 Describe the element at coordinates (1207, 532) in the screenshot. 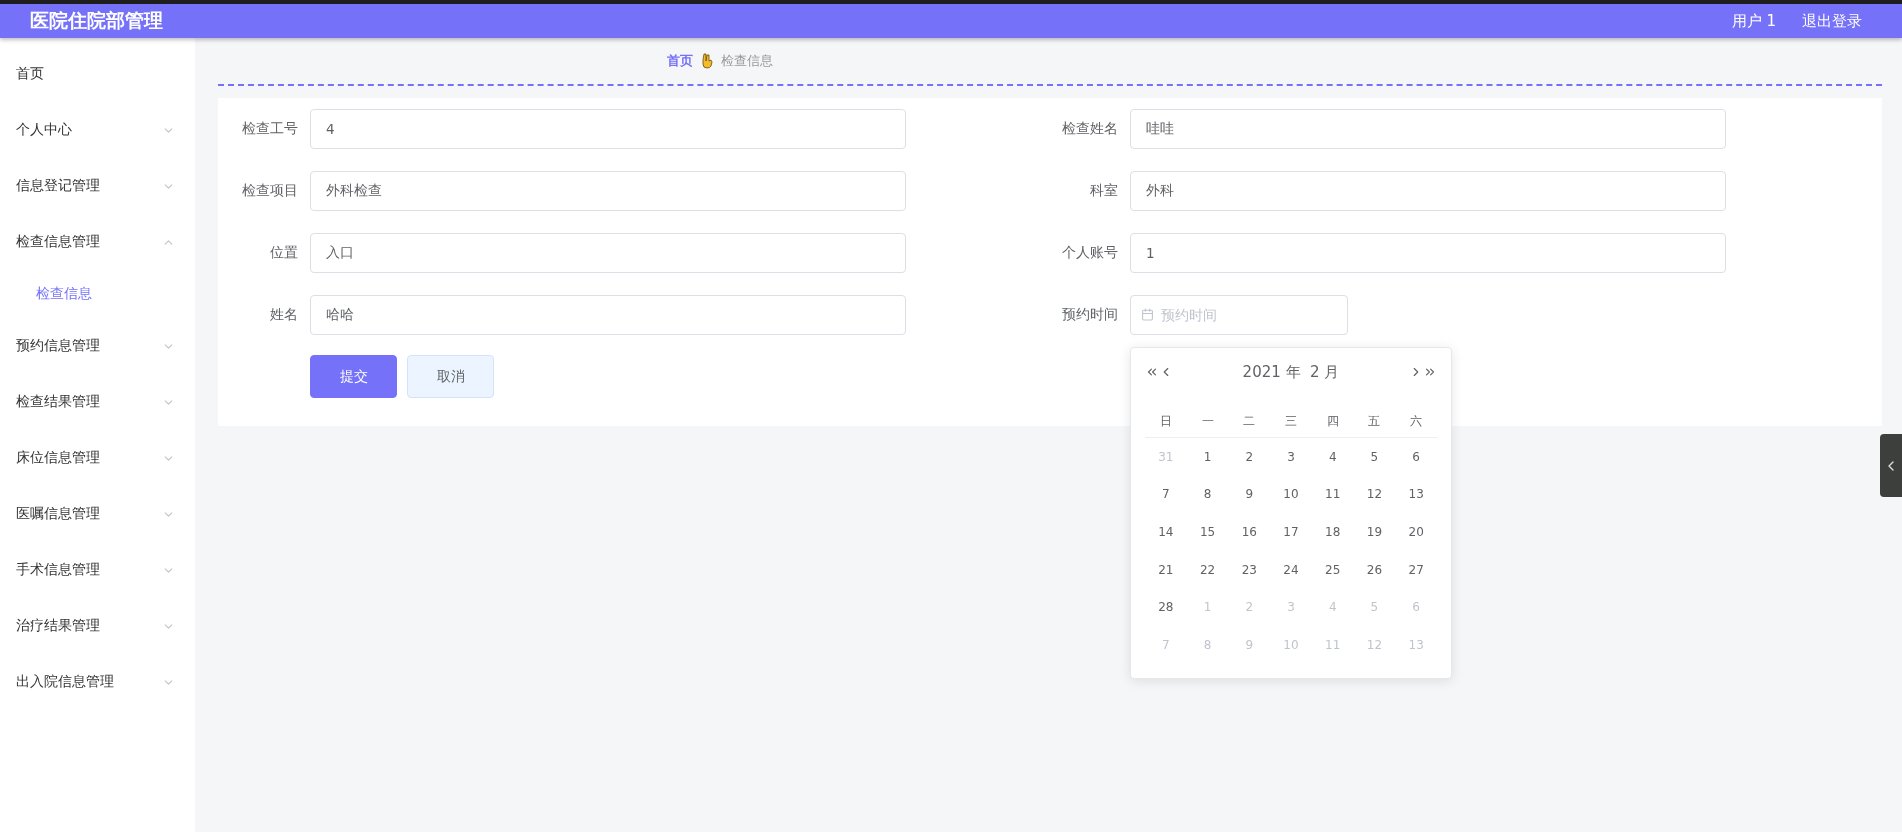

I see `calendar-day: 15` at that location.